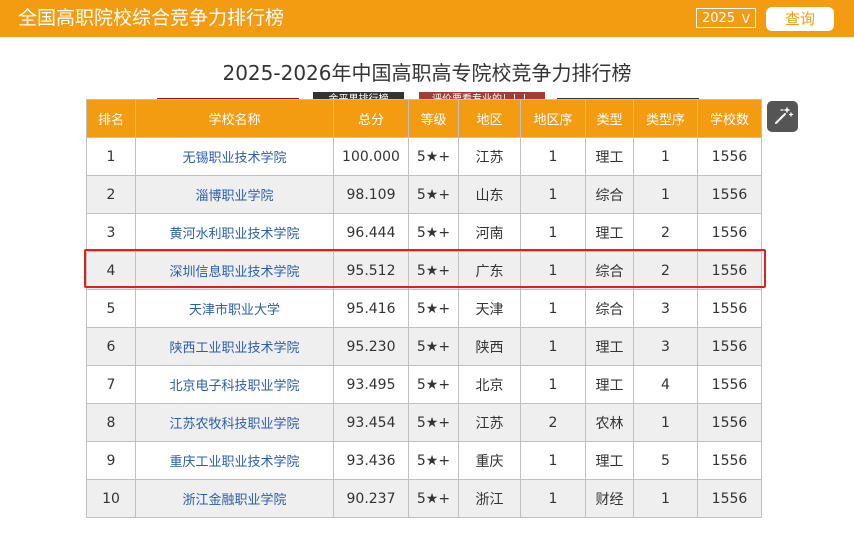  I want to click on magic-tool-button, so click(782, 116).